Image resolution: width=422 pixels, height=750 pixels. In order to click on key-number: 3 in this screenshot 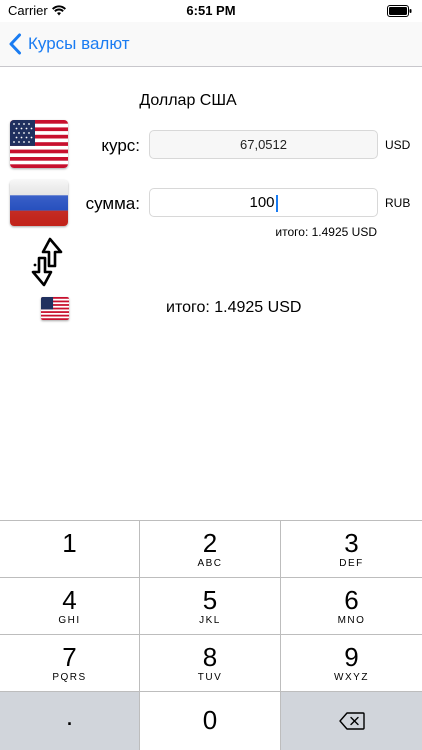, I will do `click(351, 543)`.